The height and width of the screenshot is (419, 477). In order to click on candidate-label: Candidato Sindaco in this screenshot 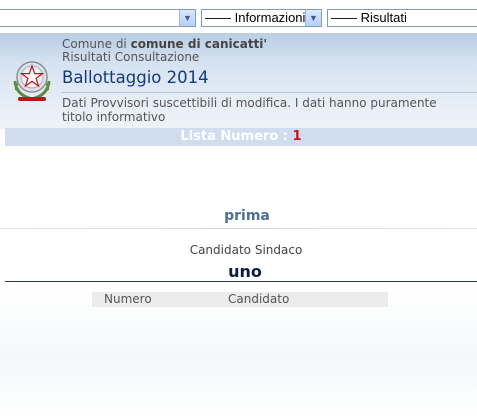, I will do `click(246, 250)`.